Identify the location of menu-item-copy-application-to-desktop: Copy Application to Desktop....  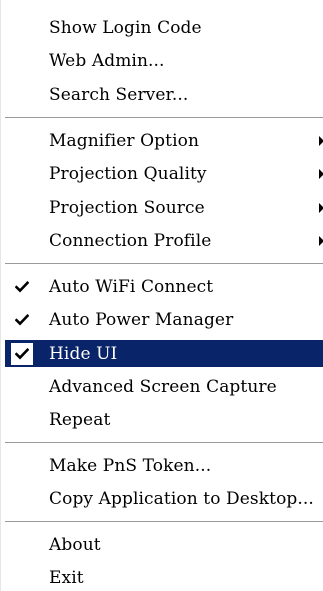
(164, 498).